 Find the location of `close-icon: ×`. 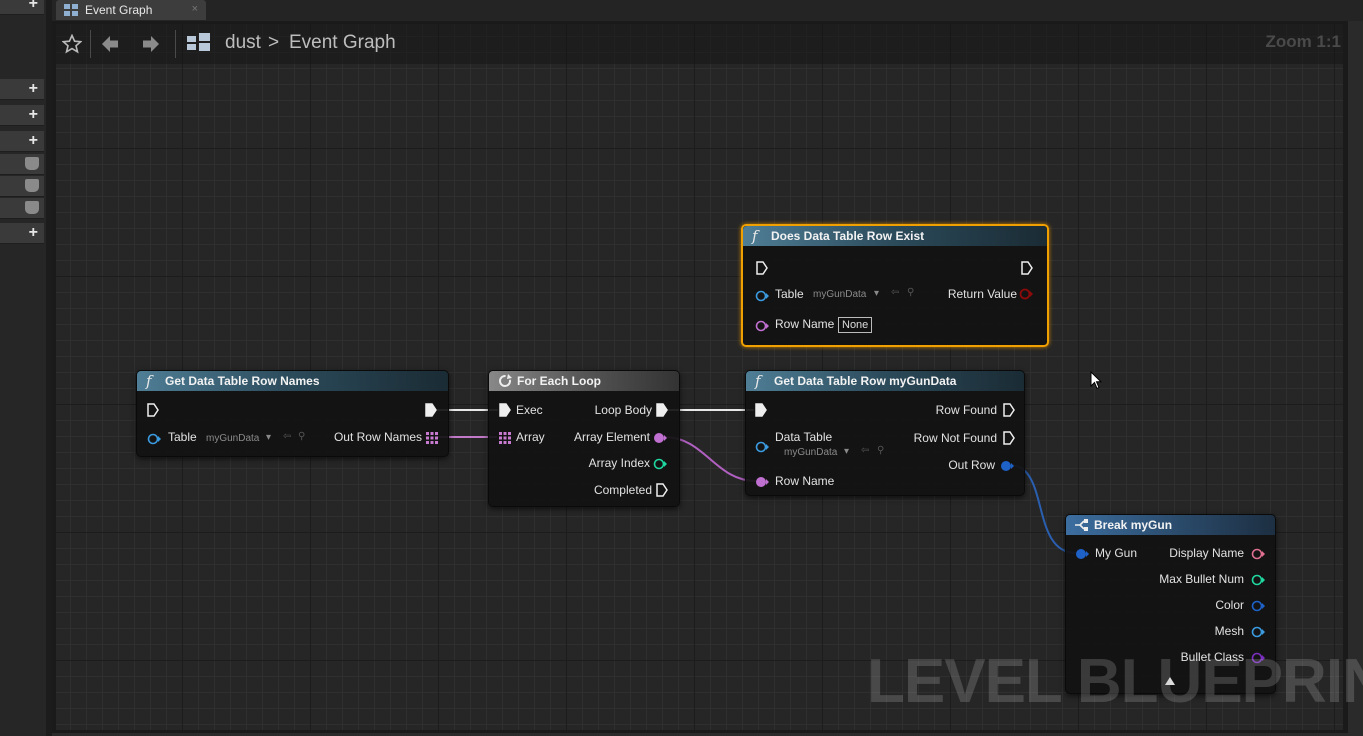

close-icon: × is located at coordinates (195, 9).